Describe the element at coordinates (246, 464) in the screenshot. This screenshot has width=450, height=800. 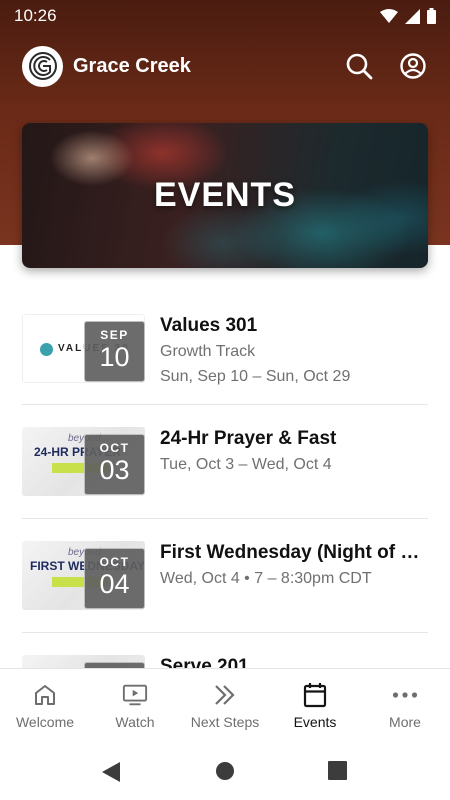
I see `event-dates: Tue, Oct 3 – Wed, Oct 4` at that location.